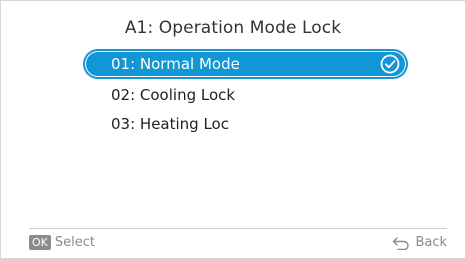 This screenshot has width=466, height=259. I want to click on page-title: A1: Operation Mode Lock, so click(233, 28).